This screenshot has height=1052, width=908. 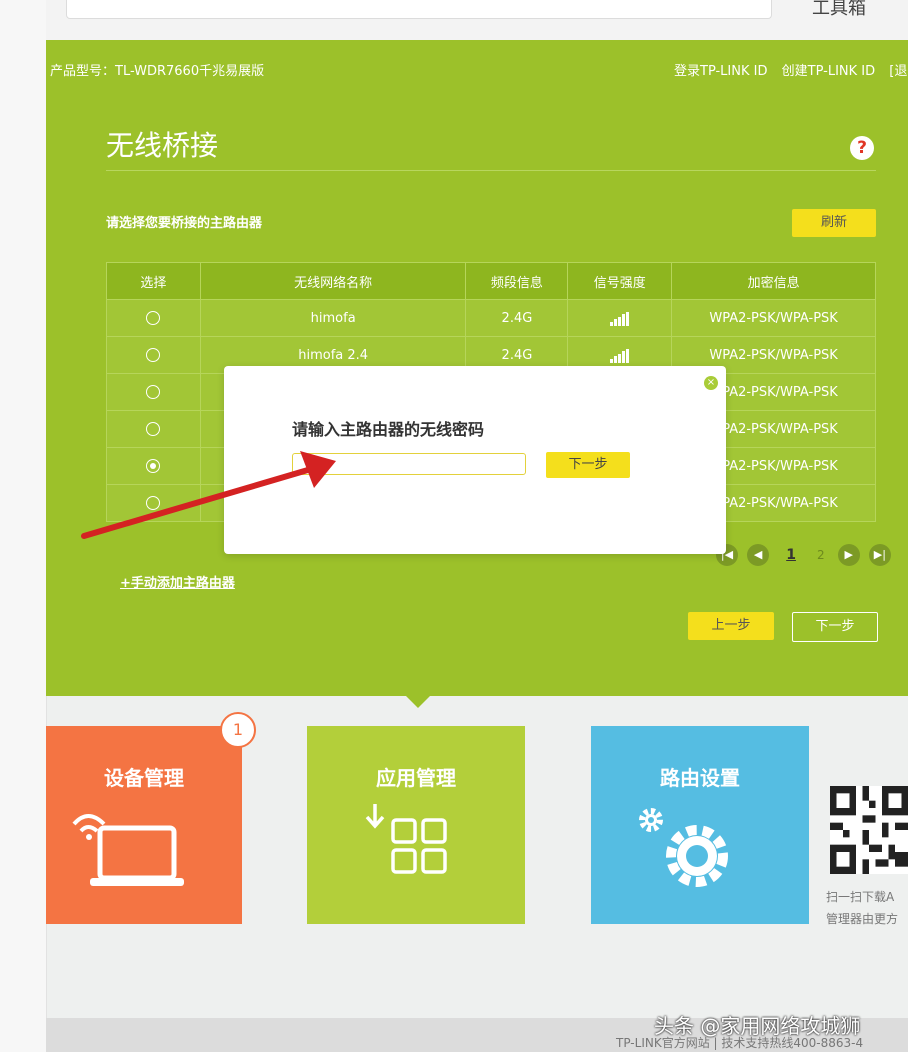 I want to click on qr-caption-line: 管理器由更方, so click(x=862, y=919).